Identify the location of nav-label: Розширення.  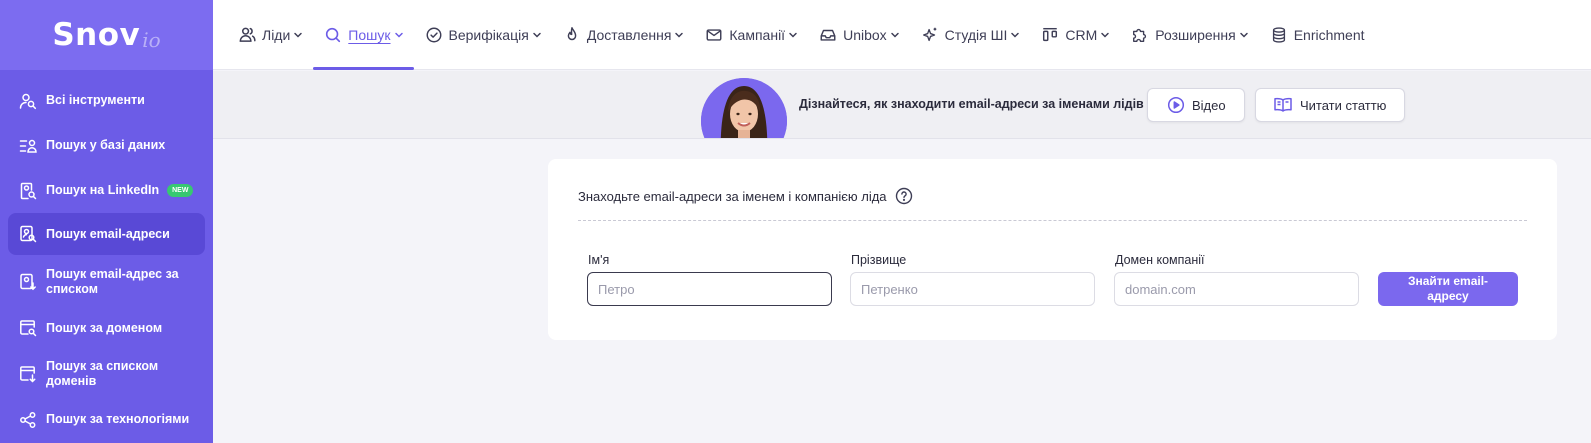
(1195, 34).